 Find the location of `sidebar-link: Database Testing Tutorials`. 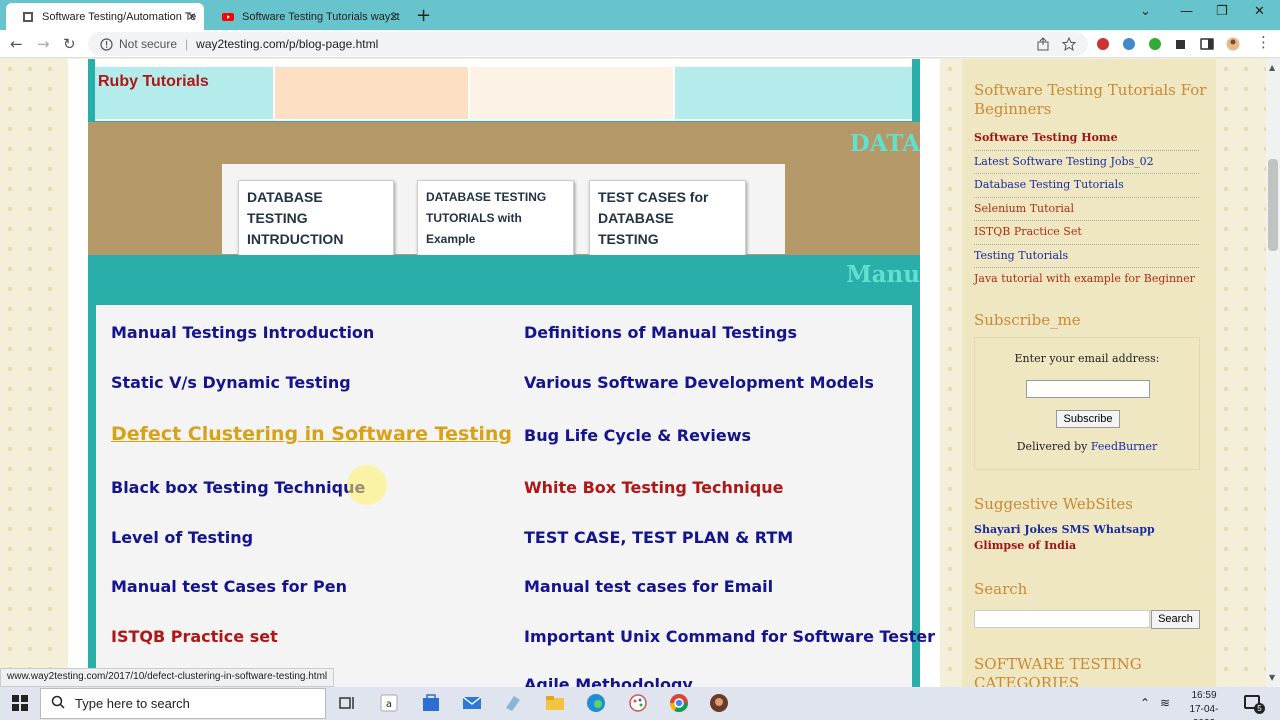

sidebar-link: Database Testing Tutorials is located at coordinates (1086, 186).